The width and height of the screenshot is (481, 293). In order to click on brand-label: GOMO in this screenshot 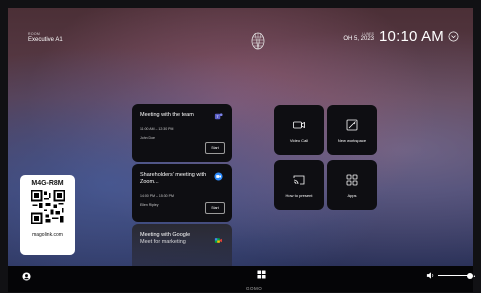, I will do `click(254, 288)`.